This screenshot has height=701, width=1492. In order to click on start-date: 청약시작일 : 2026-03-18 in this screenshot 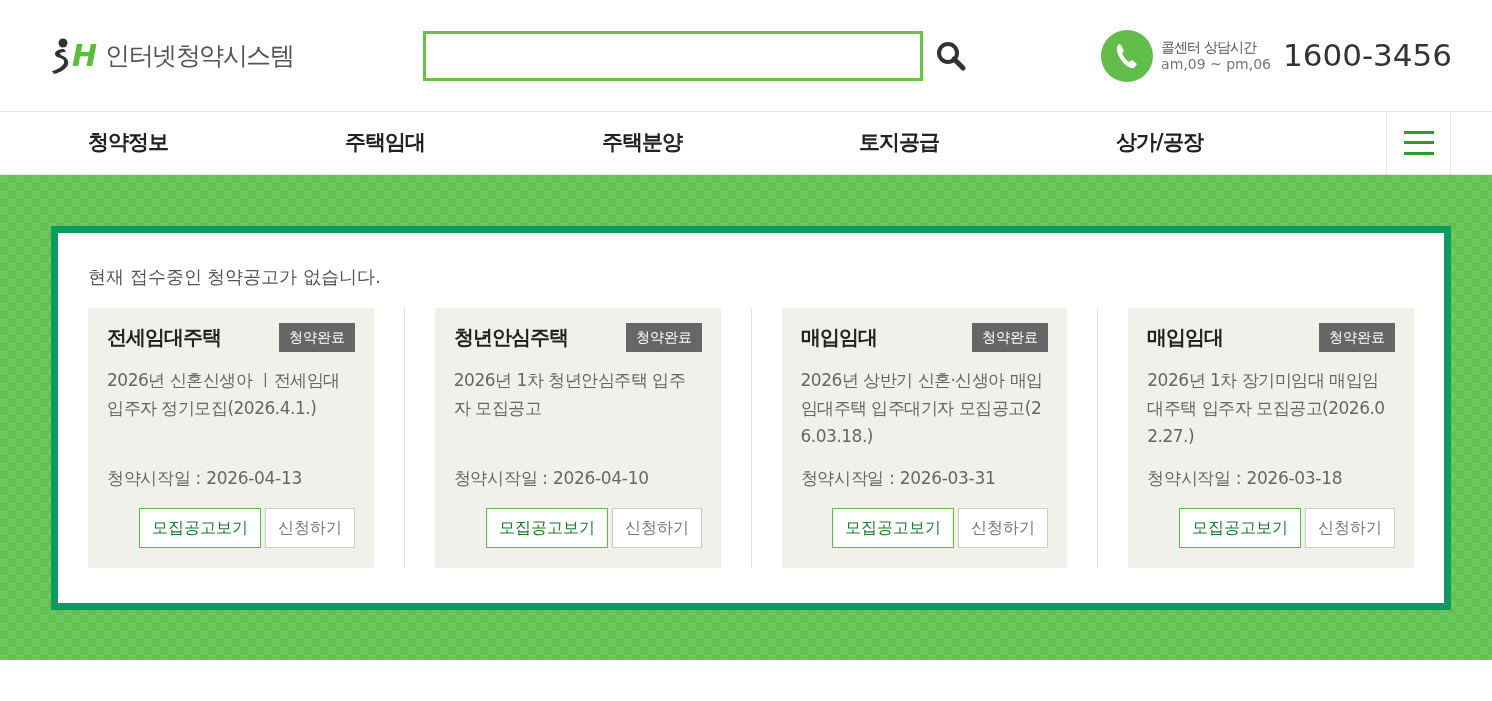, I will do `click(1245, 478)`.